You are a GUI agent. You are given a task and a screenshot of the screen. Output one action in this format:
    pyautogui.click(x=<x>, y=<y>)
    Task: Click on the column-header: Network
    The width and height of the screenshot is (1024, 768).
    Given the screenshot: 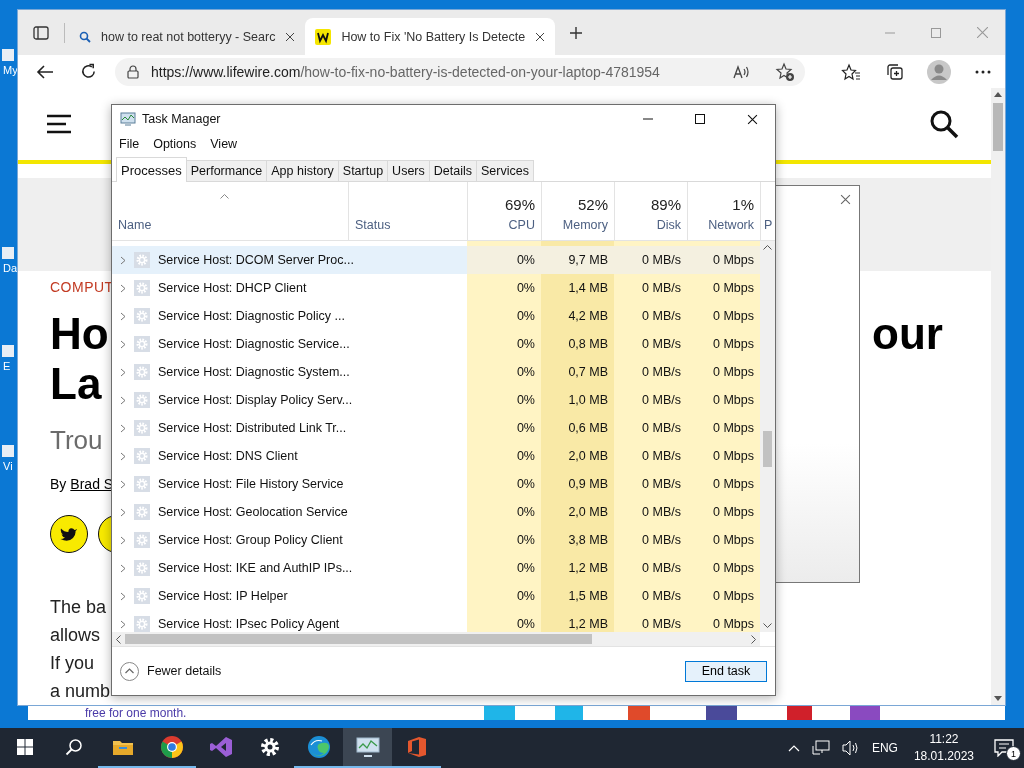 What is the action you would take?
    pyautogui.click(x=731, y=225)
    